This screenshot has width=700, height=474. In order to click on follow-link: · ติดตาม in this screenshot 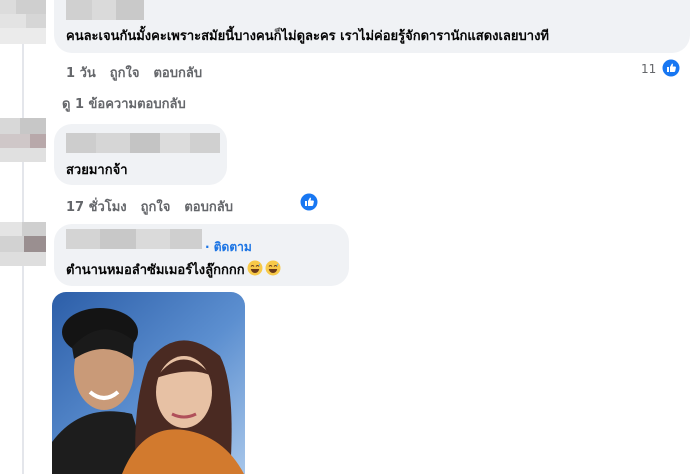, I will do `click(228, 247)`.